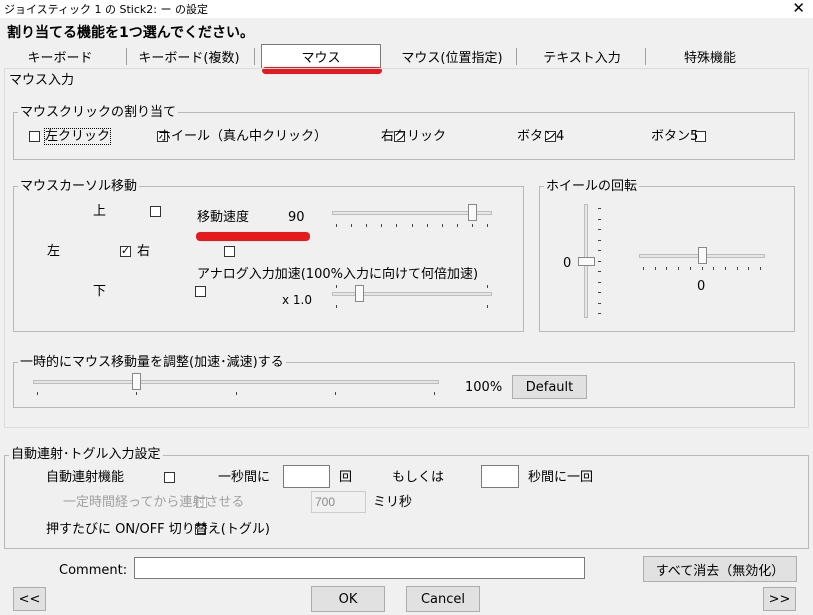 The width and height of the screenshot is (813, 615). What do you see at coordinates (359, 568) in the screenshot?
I see `comment-input` at bounding box center [359, 568].